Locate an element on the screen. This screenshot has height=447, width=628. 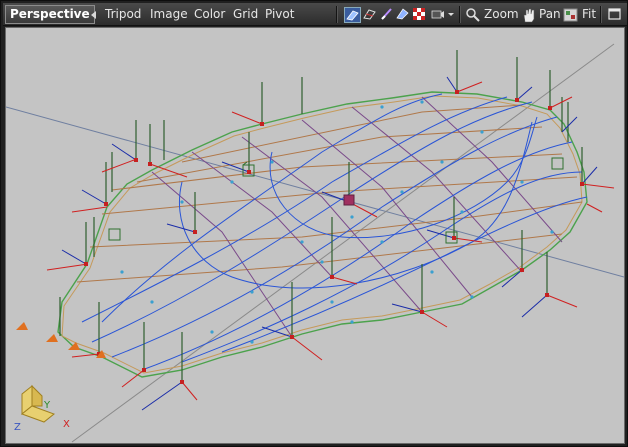
pivot-point is located at coordinates (349, 200).